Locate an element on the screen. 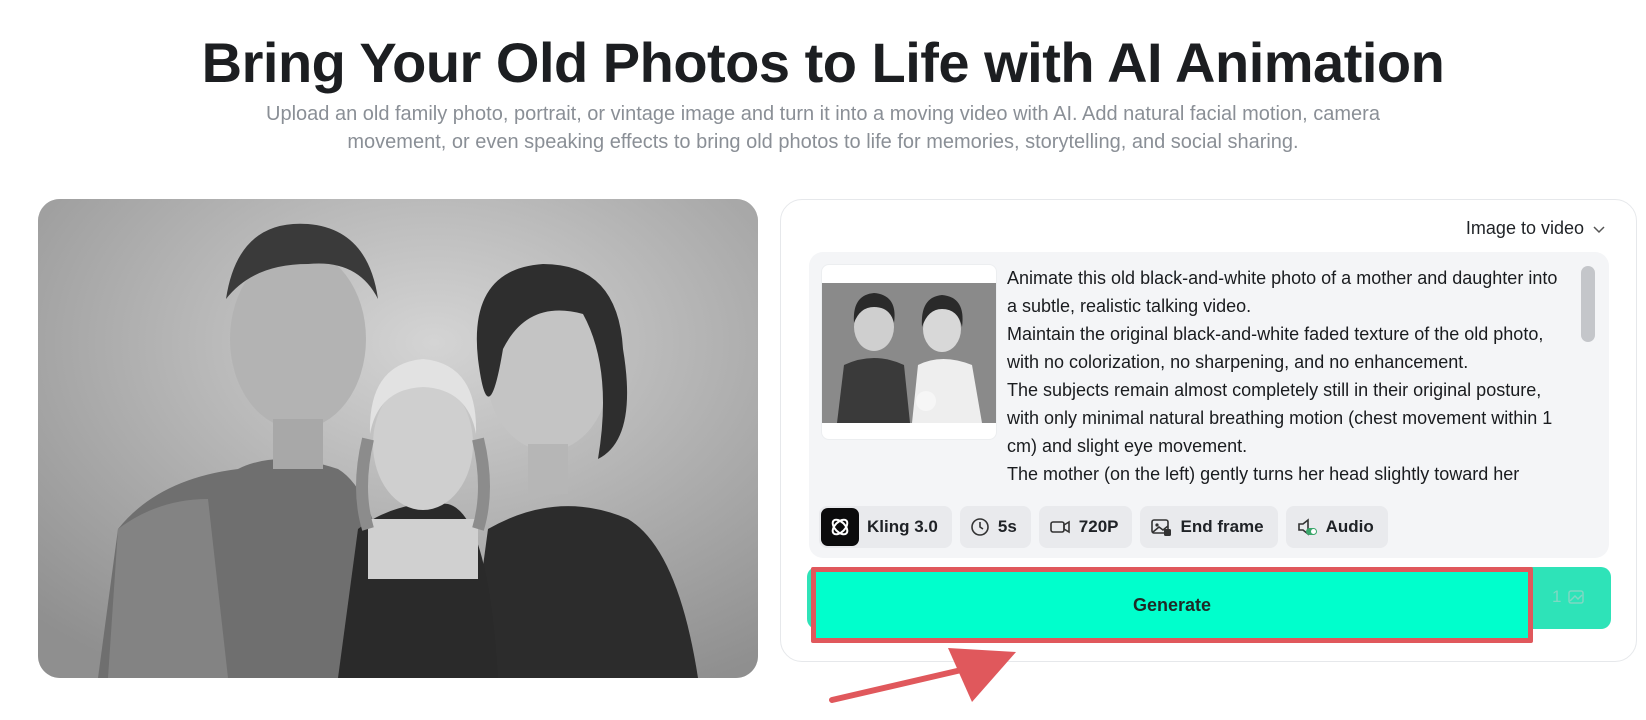 The height and width of the screenshot is (720, 1646). credit-icon is located at coordinates (1576, 597).